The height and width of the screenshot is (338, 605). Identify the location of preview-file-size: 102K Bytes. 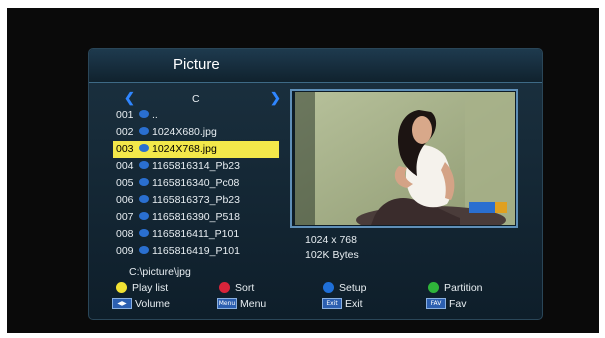
(332, 255).